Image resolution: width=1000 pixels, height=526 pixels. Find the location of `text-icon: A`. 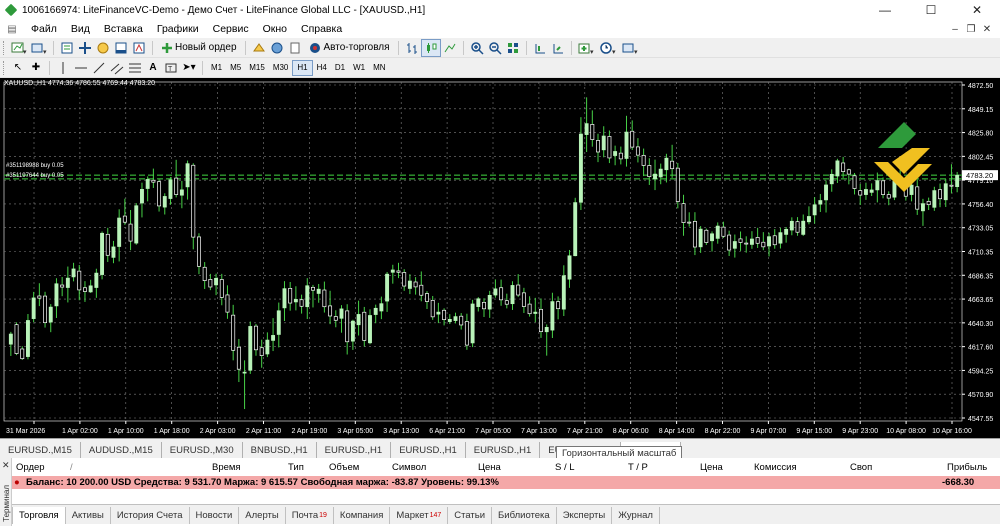

text-icon: A is located at coordinates (153, 68).